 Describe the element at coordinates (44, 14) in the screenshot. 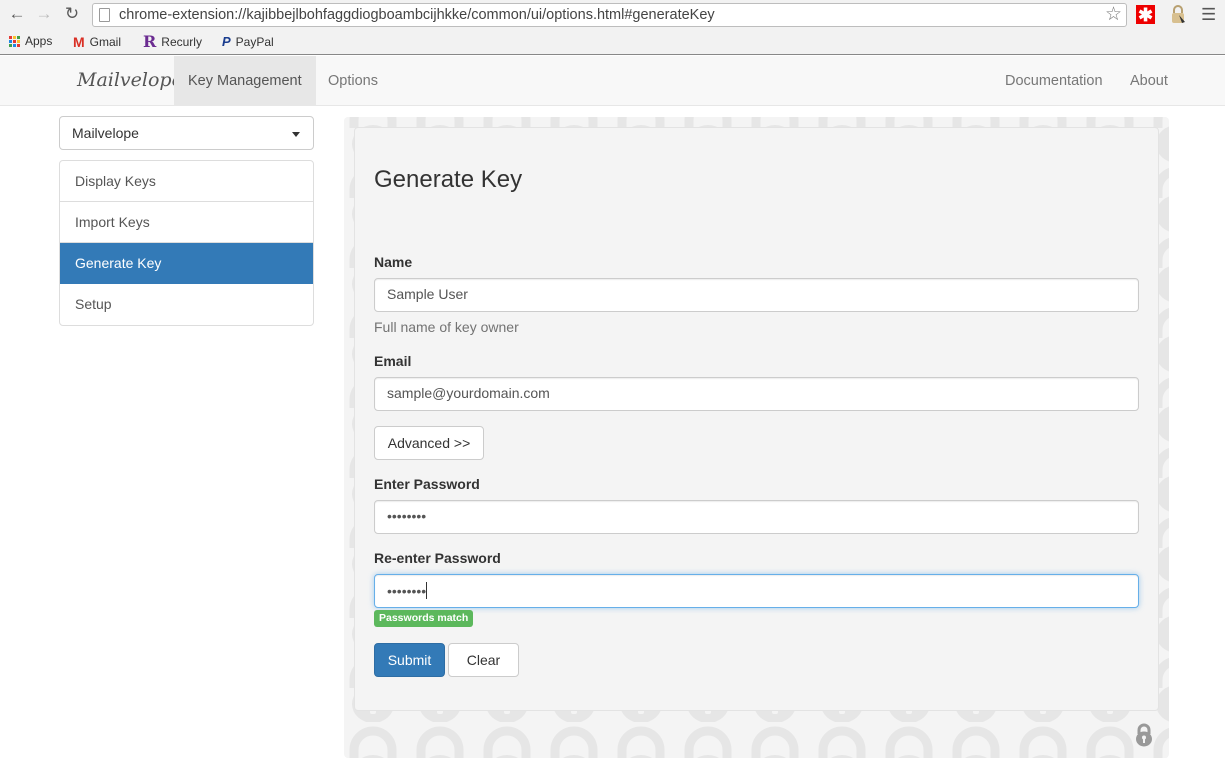

I see `forward-arrow-icon: →` at that location.